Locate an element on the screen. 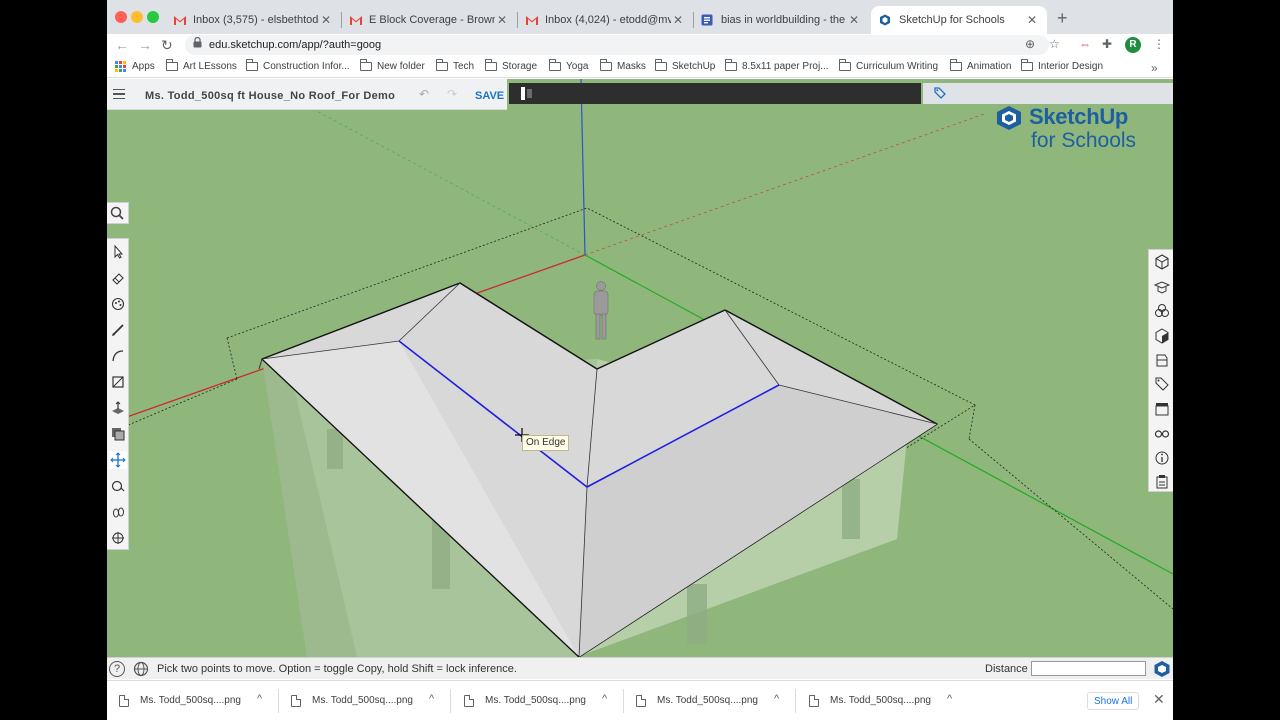 The width and height of the screenshot is (1280, 720). instructor-icon is located at coordinates (1162, 287).